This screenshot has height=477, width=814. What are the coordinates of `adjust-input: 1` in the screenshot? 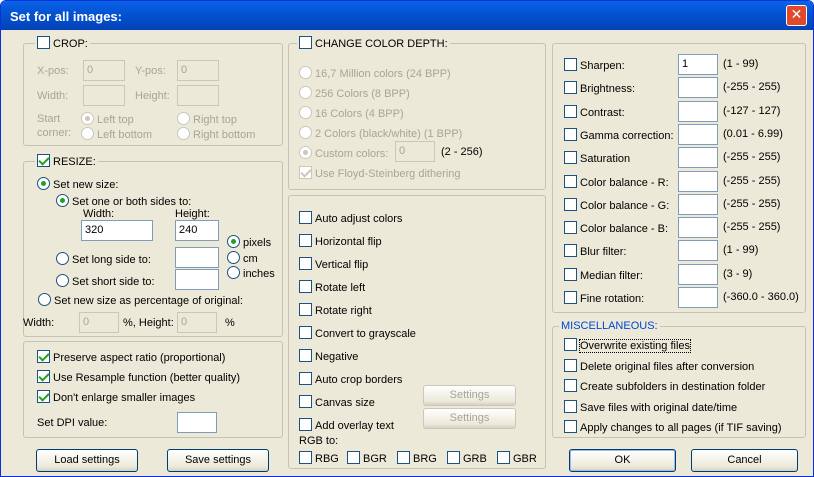 It's located at (698, 64).